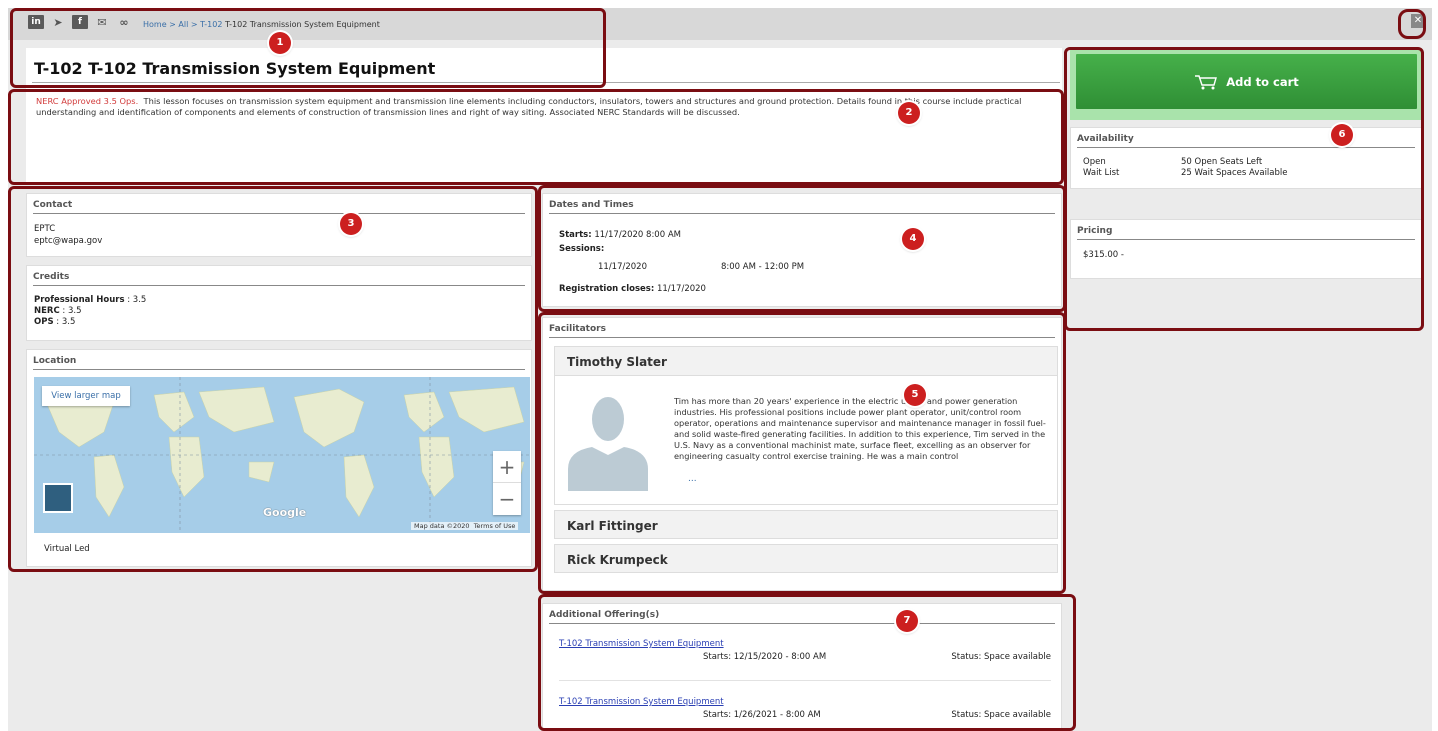 The image size is (1438, 731). Describe the element at coordinates (913, 239) in the screenshot. I see `callout-badge: 4` at that location.